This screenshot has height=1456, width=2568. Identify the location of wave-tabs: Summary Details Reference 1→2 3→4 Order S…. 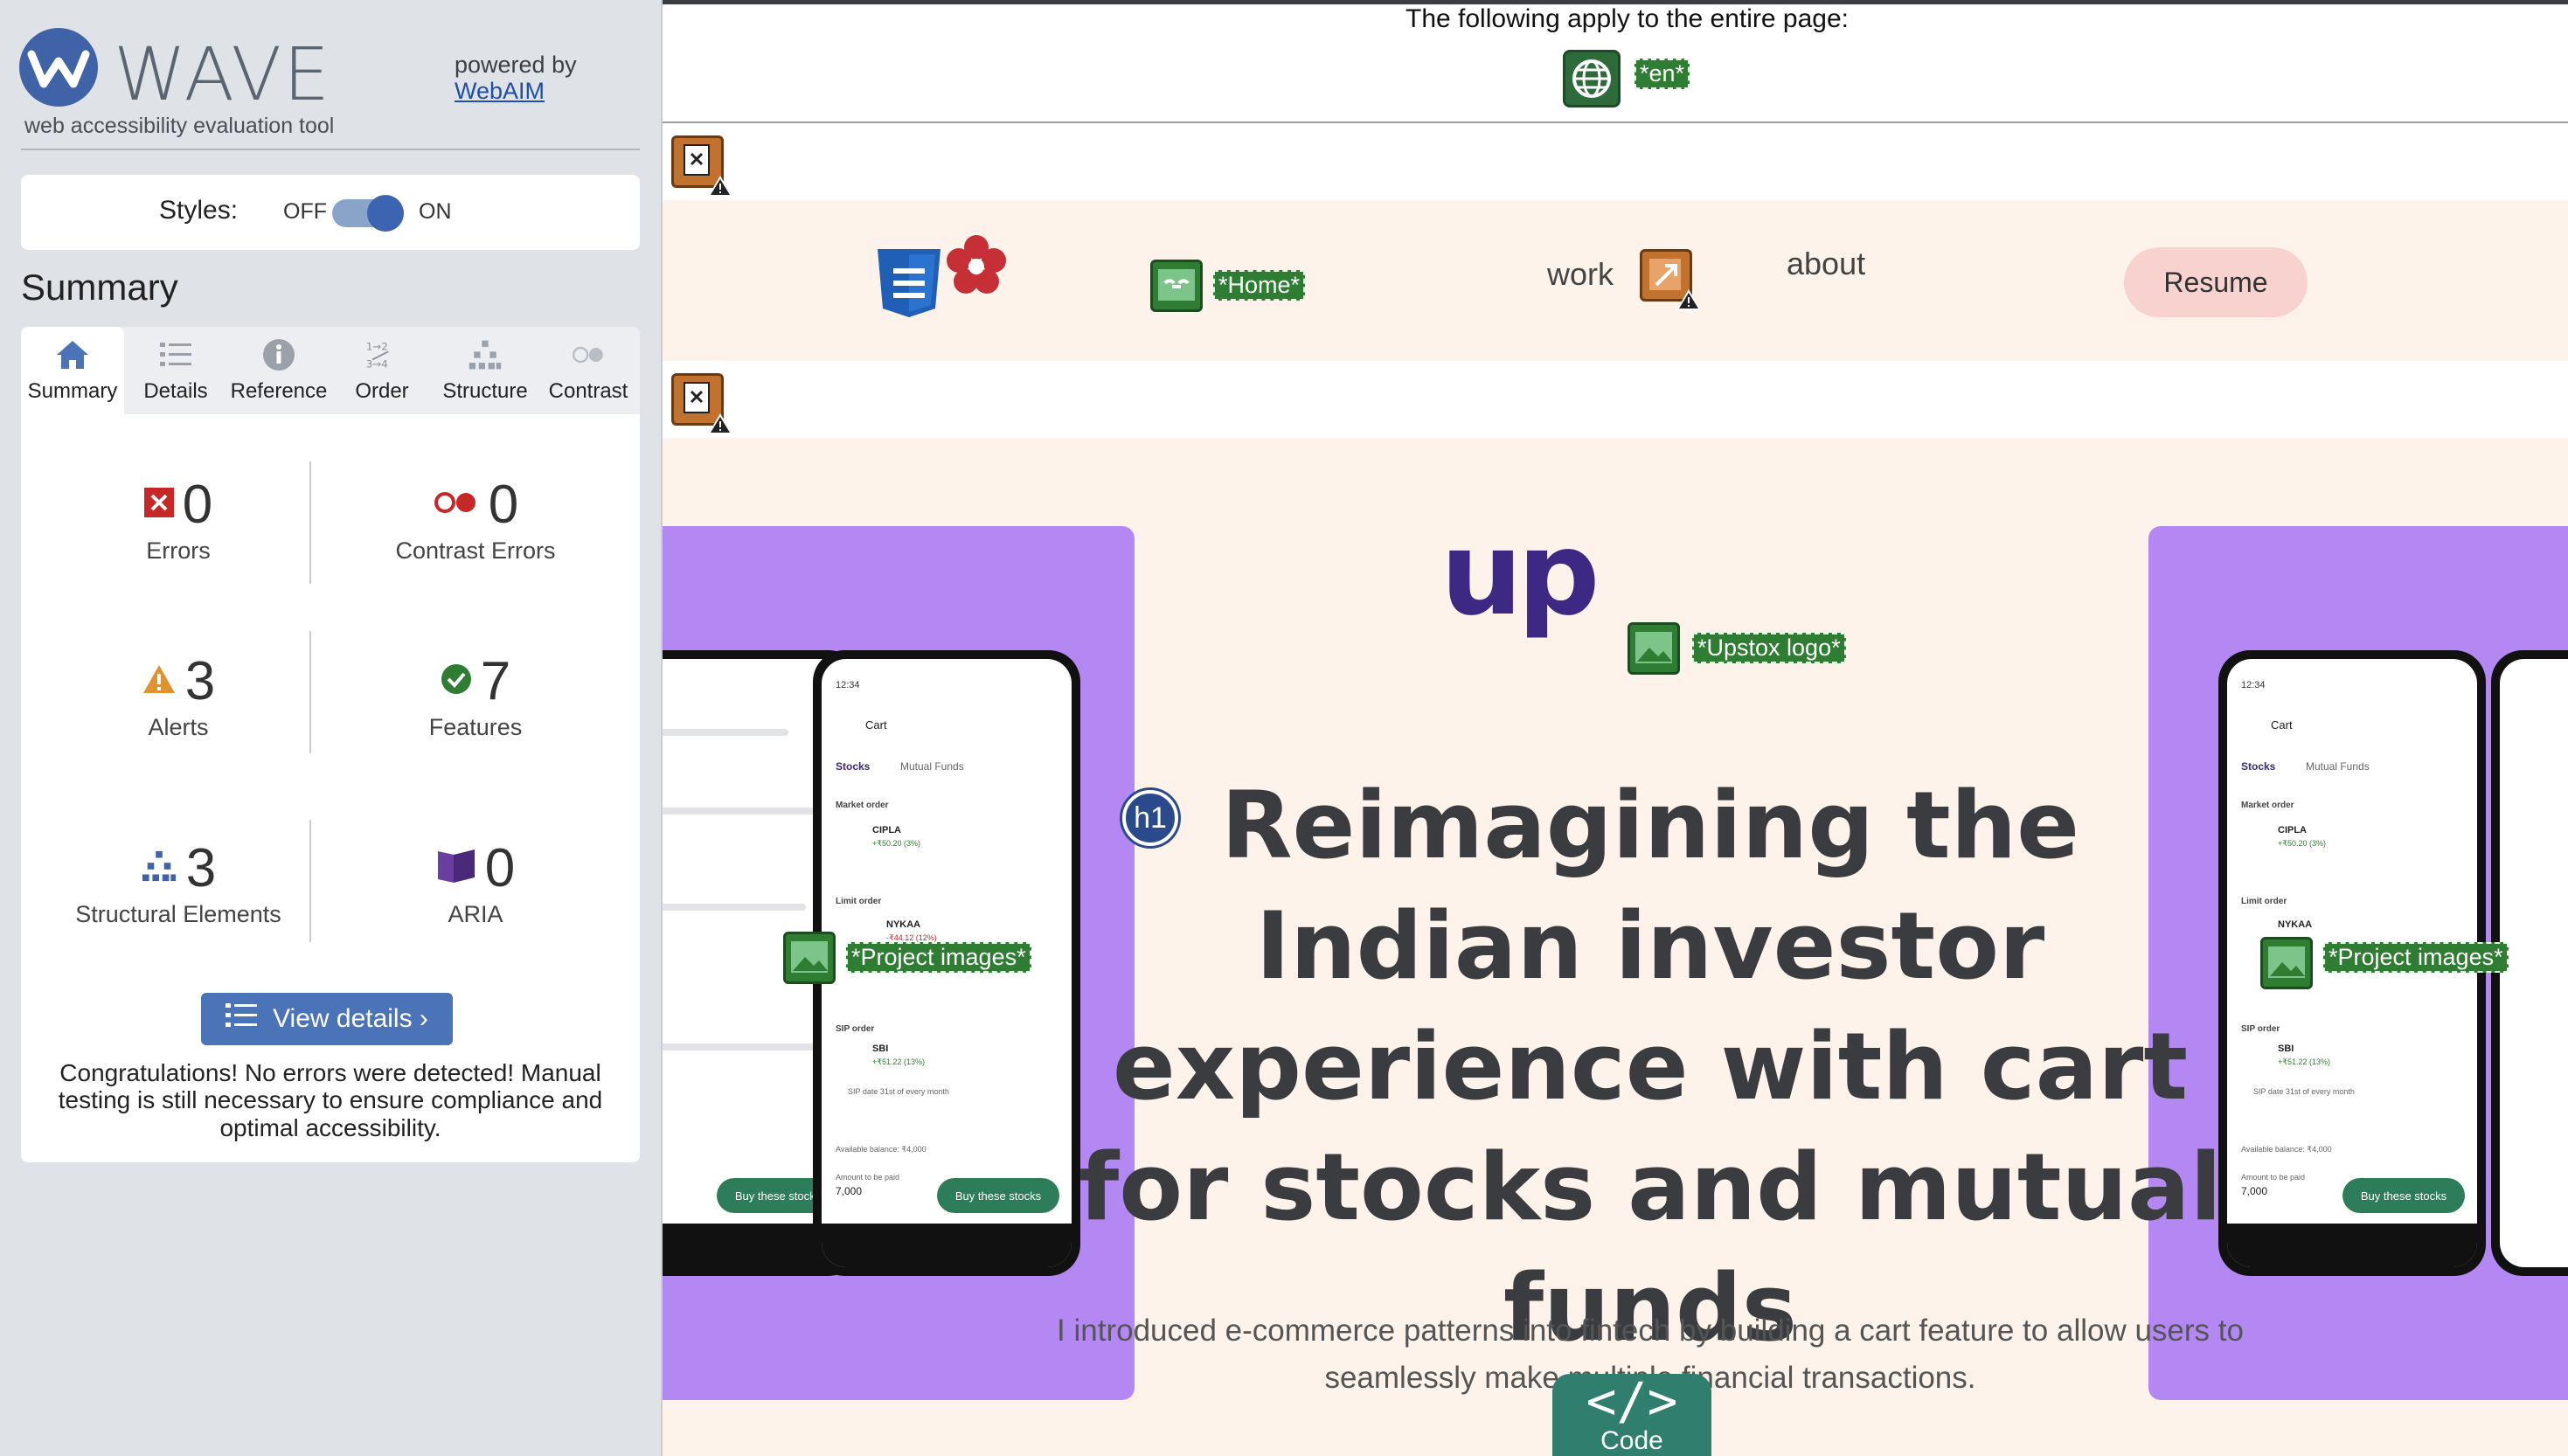
(330, 370).